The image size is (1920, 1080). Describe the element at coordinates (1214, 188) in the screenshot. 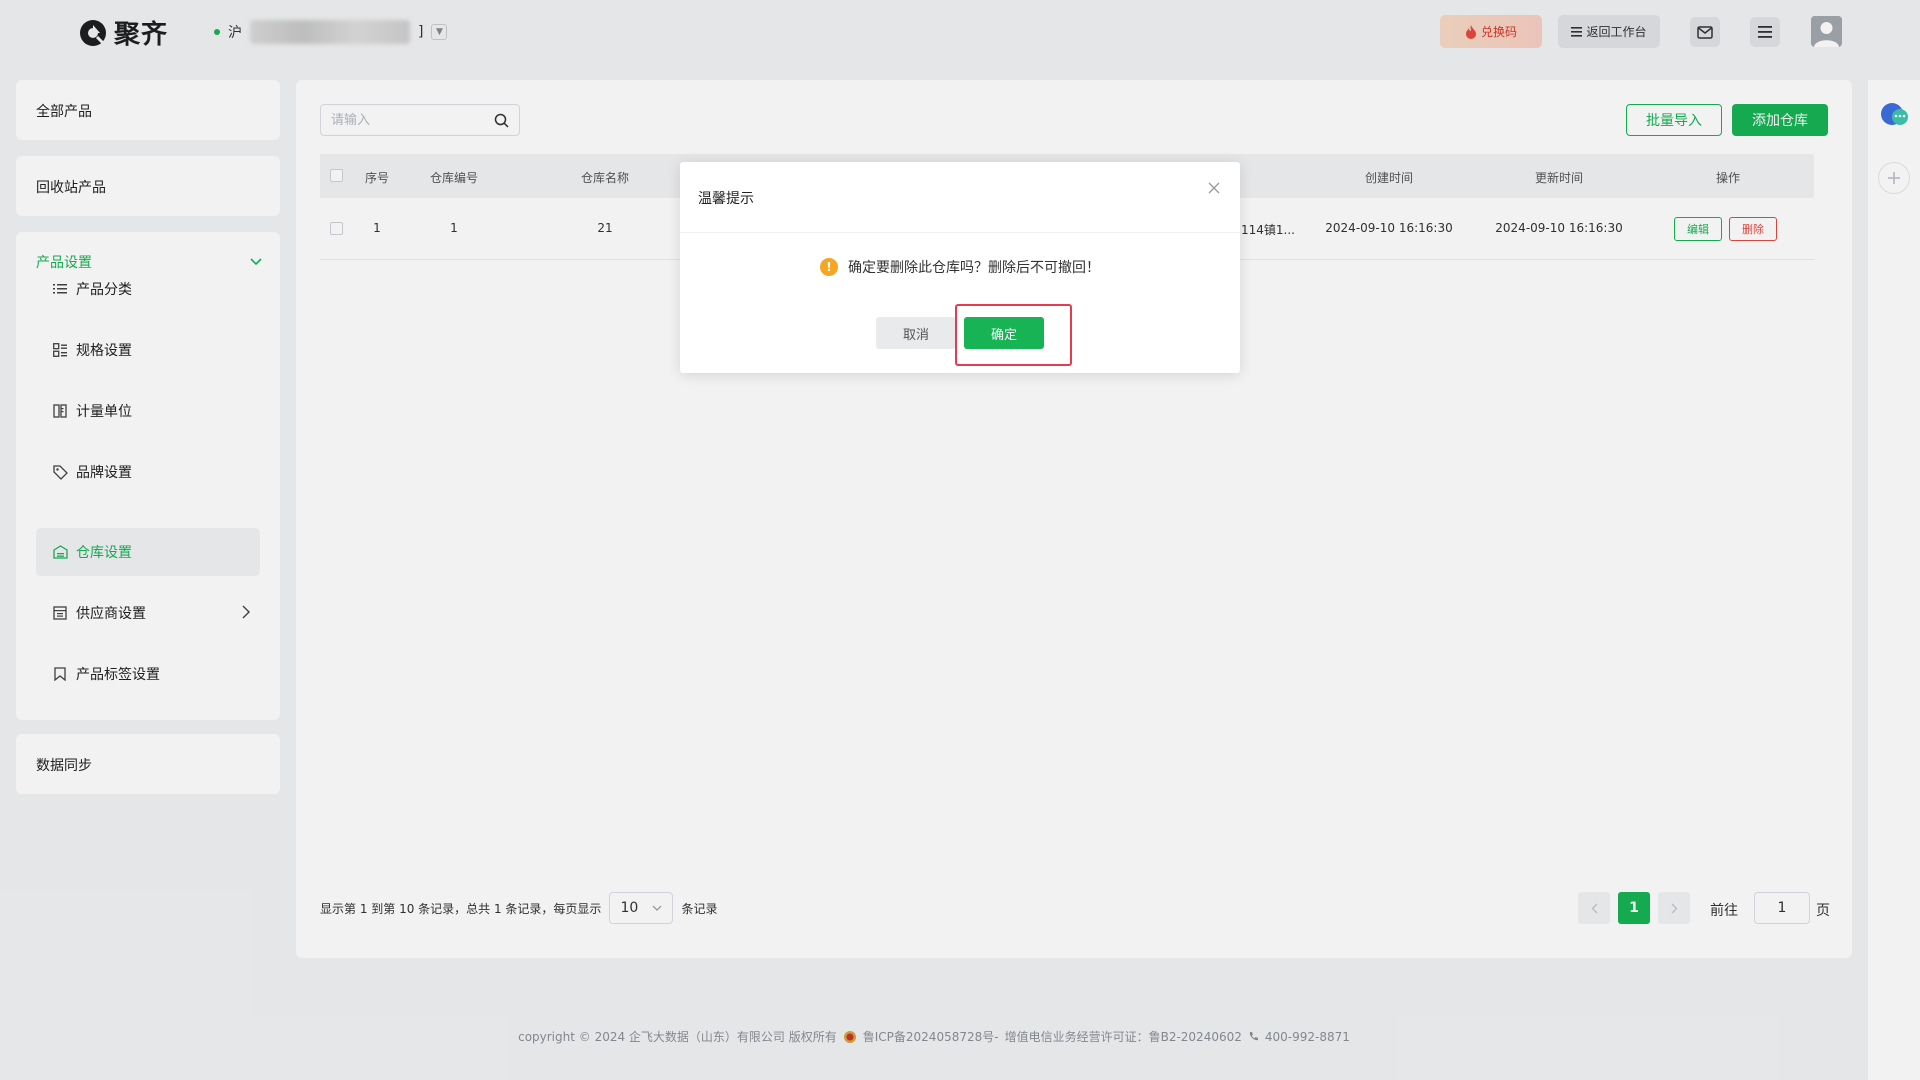

I see `close-icon` at that location.